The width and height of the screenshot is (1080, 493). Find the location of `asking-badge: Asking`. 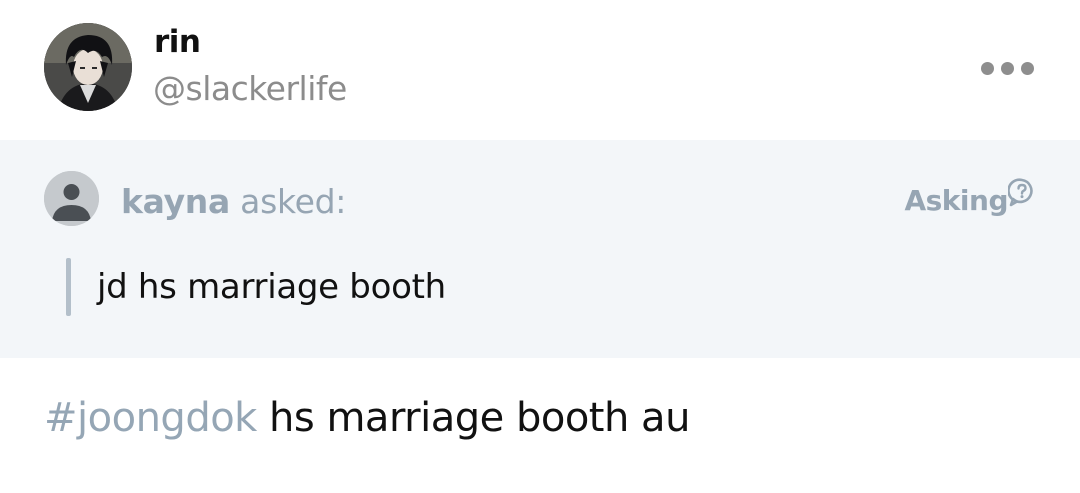

asking-badge: Asking is located at coordinates (970, 197).